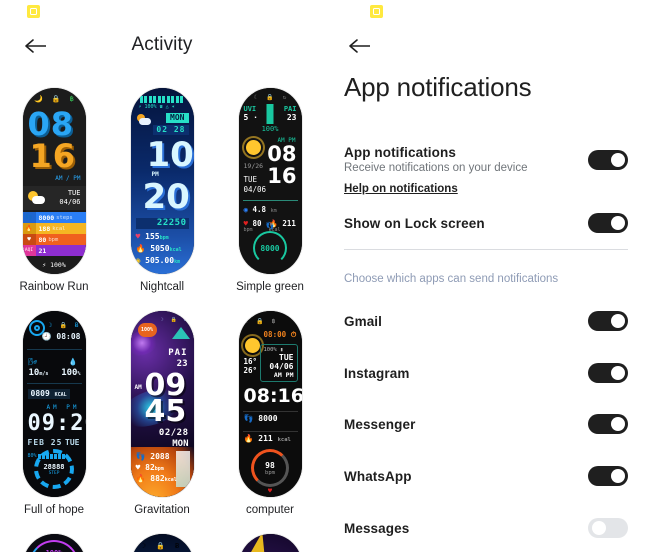 This screenshot has width=648, height=552. I want to click on rr-stat-steps: 👣 8000 steps, so click(54, 217).